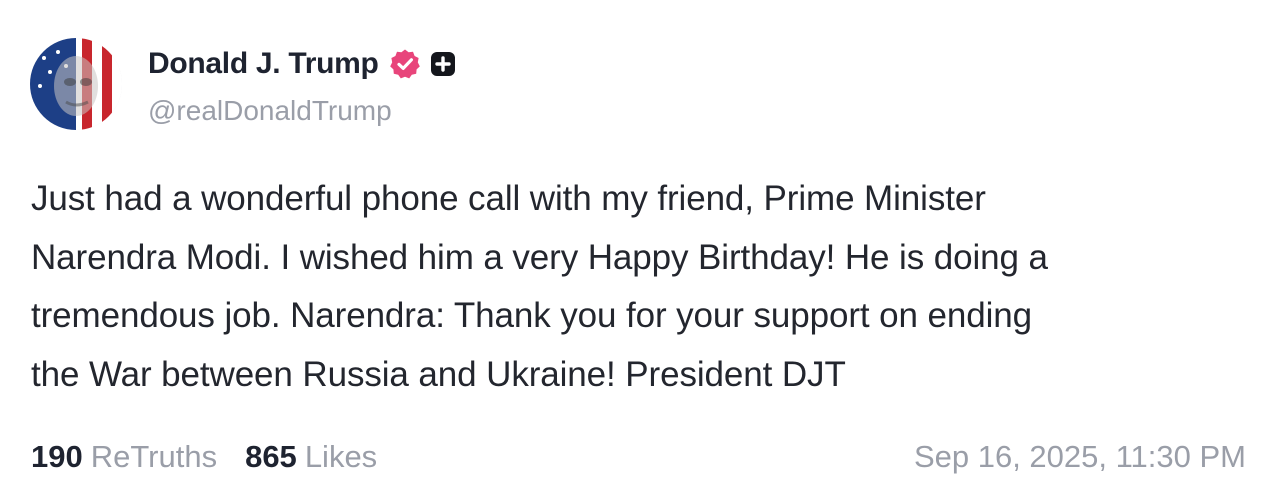  I want to click on avatar-flag-portrait-icon, so click(76, 84).